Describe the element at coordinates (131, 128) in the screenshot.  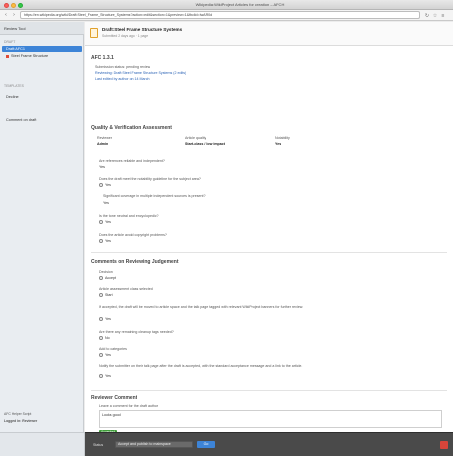
I see `section-heading-quality: Quality & Verification Assessment` at that location.